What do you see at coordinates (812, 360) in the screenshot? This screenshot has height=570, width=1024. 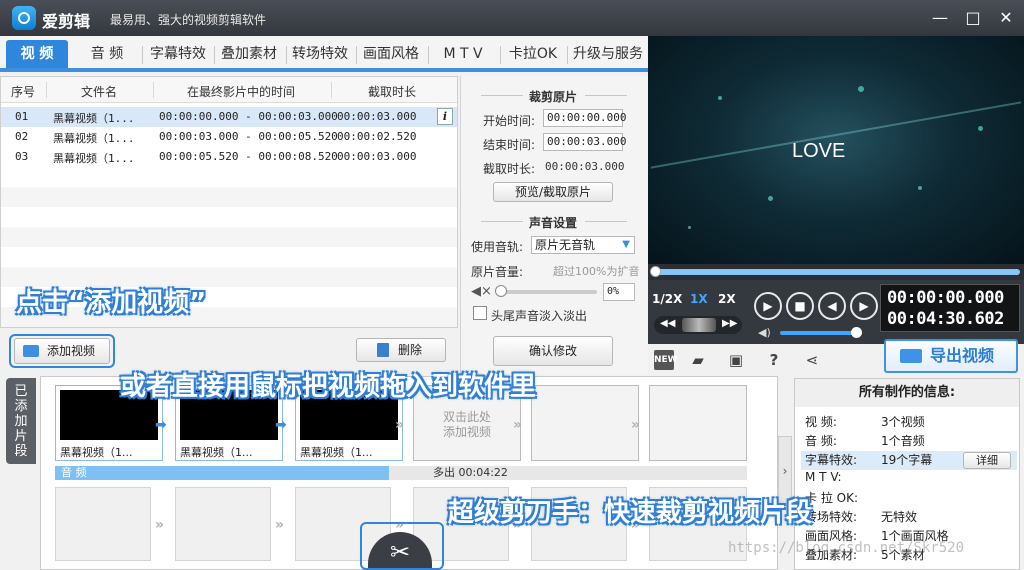 I see `share-icon: ⋖` at bounding box center [812, 360].